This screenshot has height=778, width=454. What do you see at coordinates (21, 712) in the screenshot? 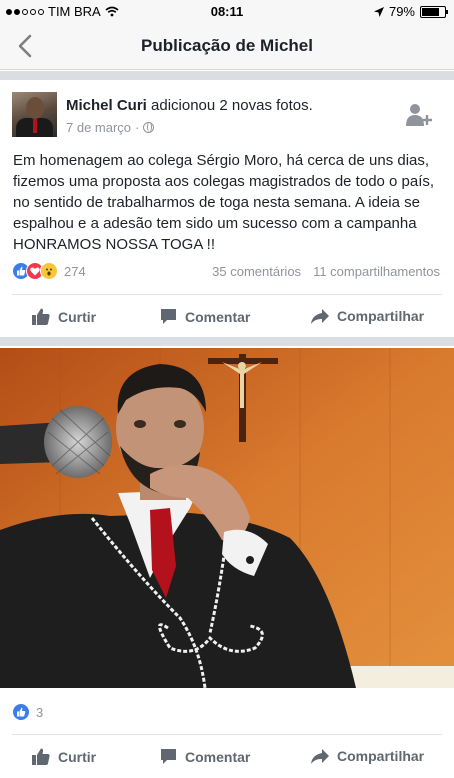
I see `photo-like-reaction-icon` at bounding box center [21, 712].